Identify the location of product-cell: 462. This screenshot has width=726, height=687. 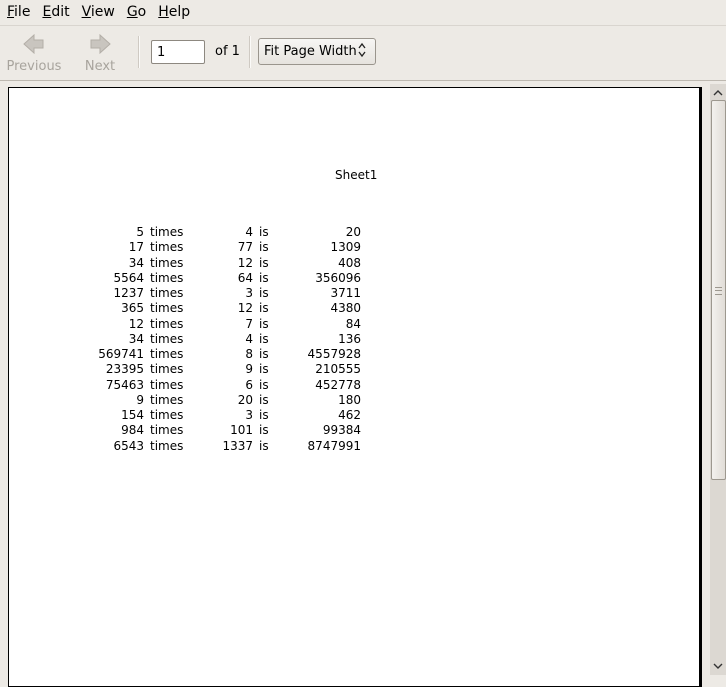
(349, 415).